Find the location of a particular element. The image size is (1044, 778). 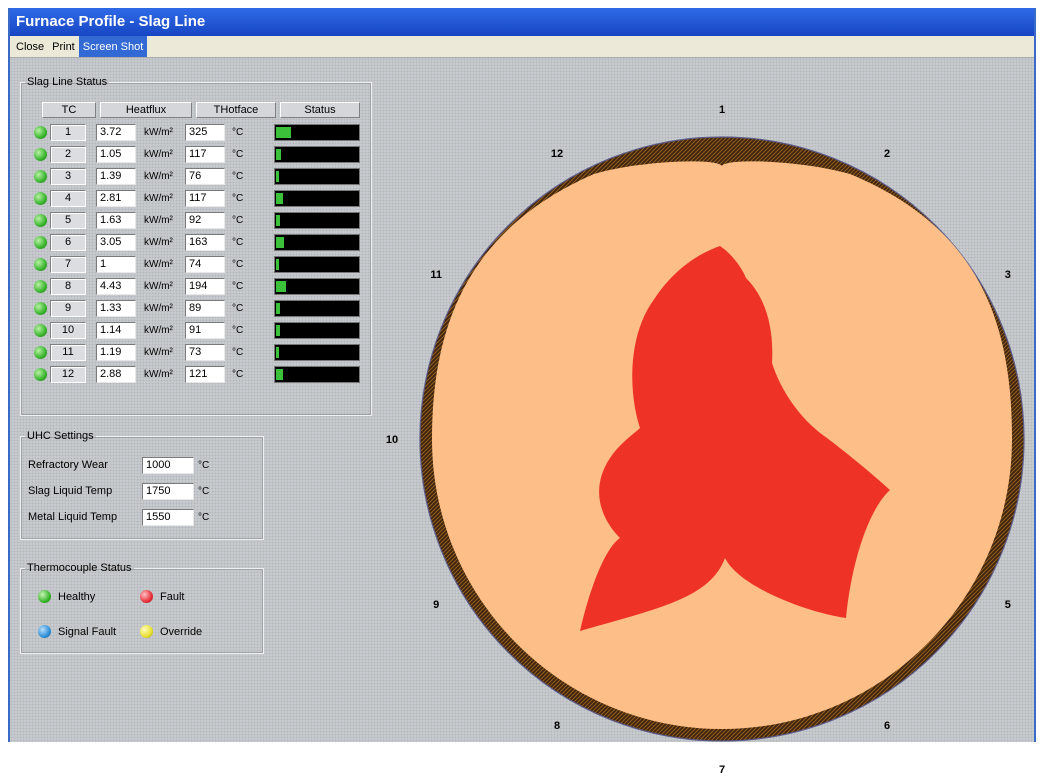

menu-print: Print is located at coordinates (63, 46).